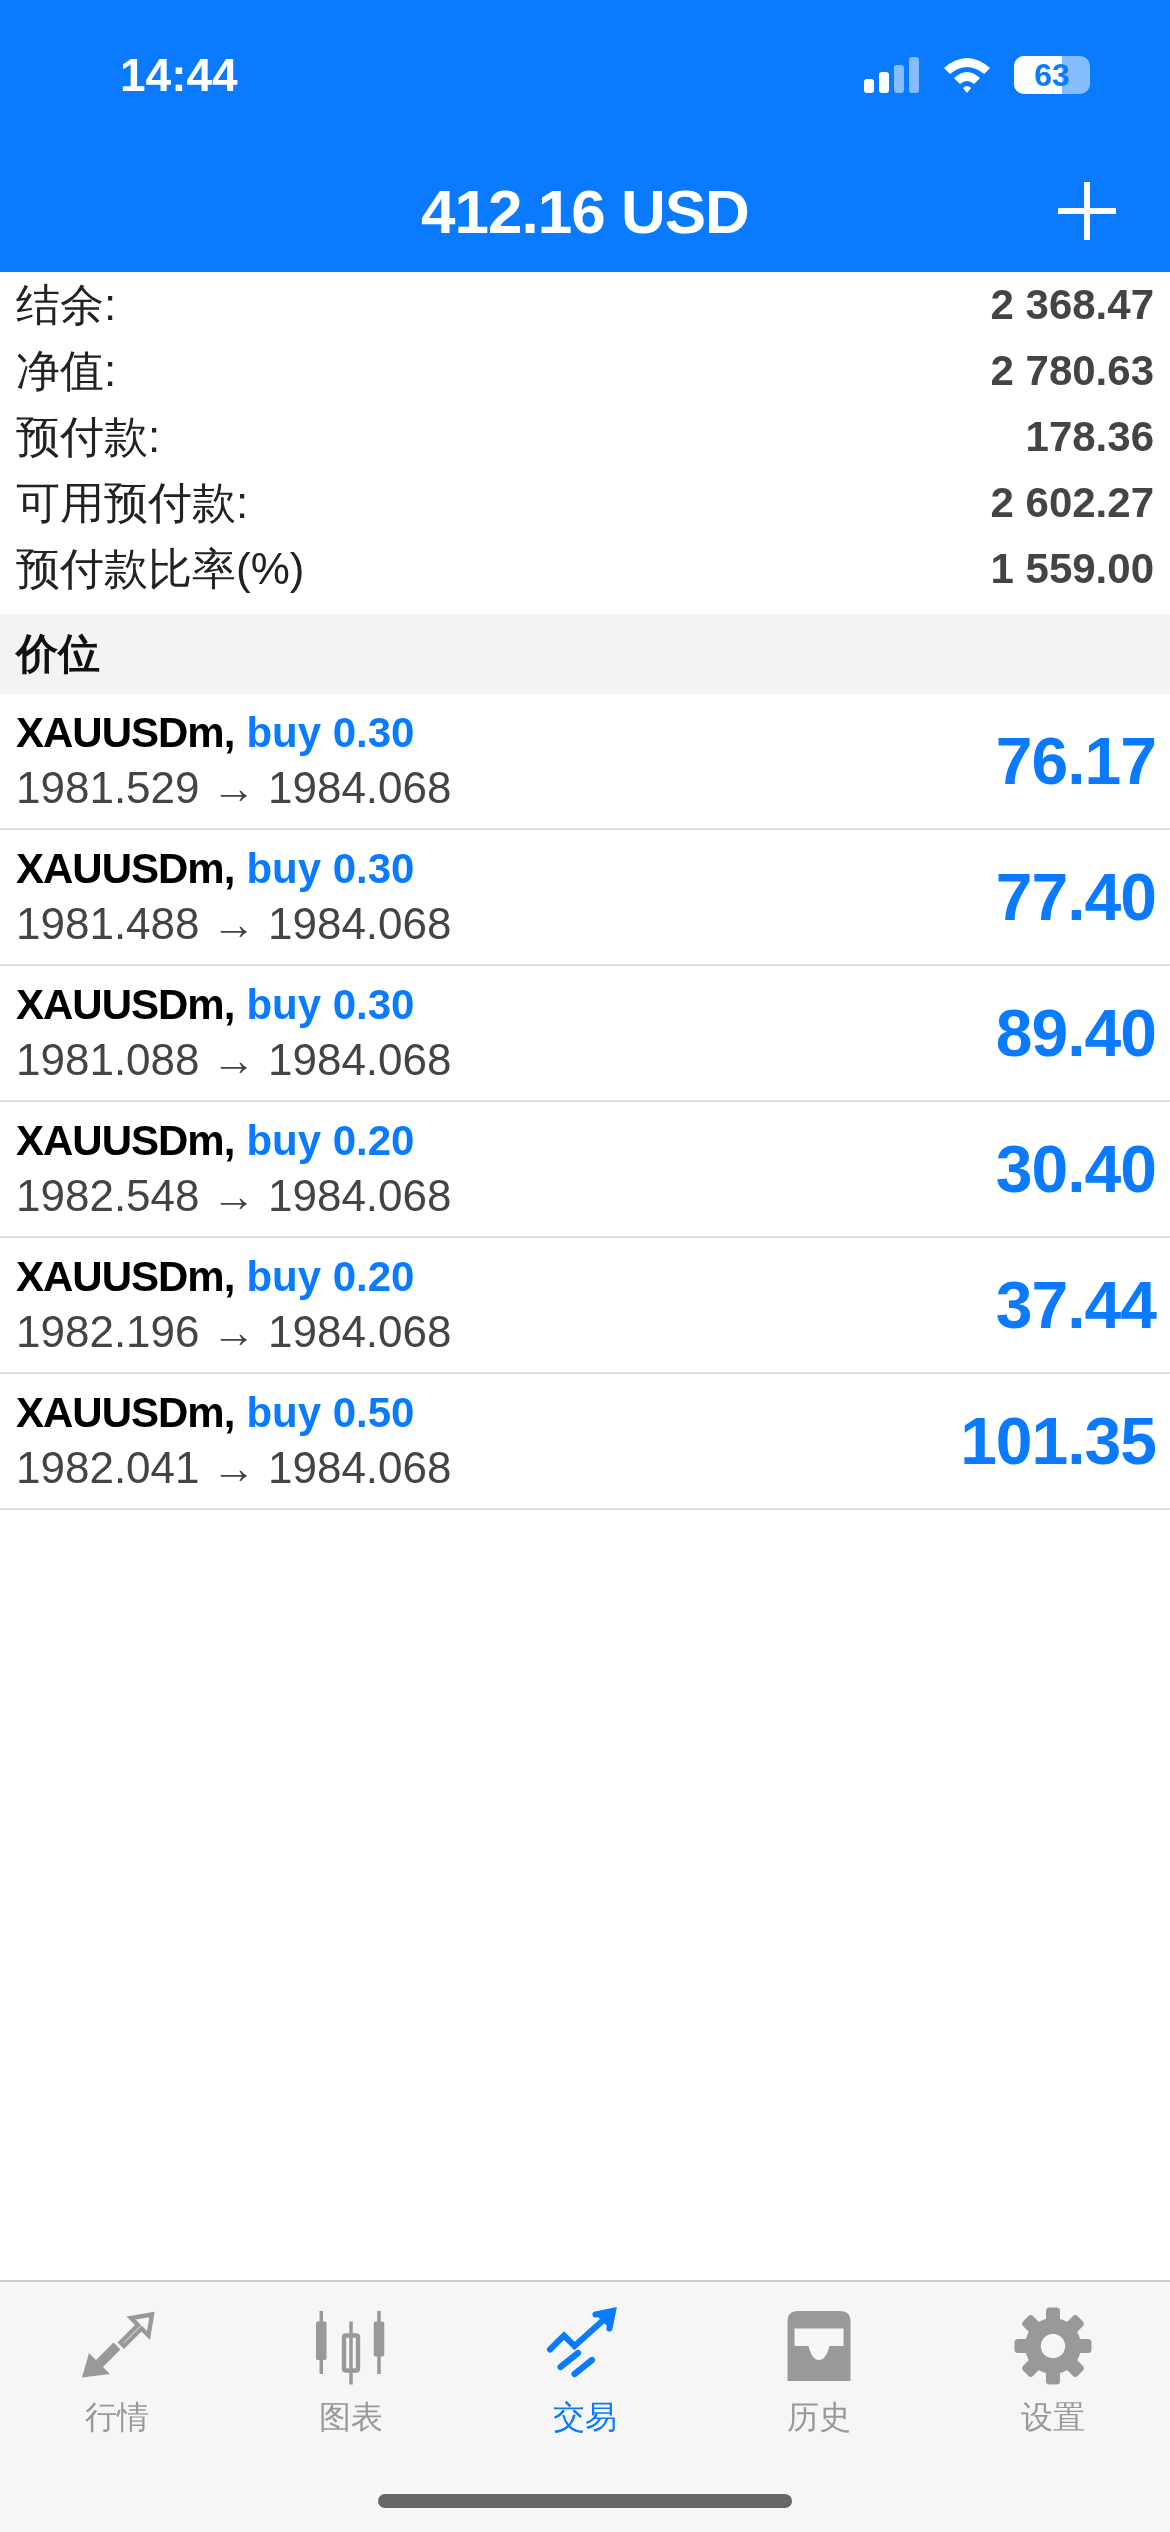  What do you see at coordinates (585, 1306) in the screenshot?
I see `position-row: XAUUSDm, buy 0.20 1982.196 → 1984.068 37.44` at bounding box center [585, 1306].